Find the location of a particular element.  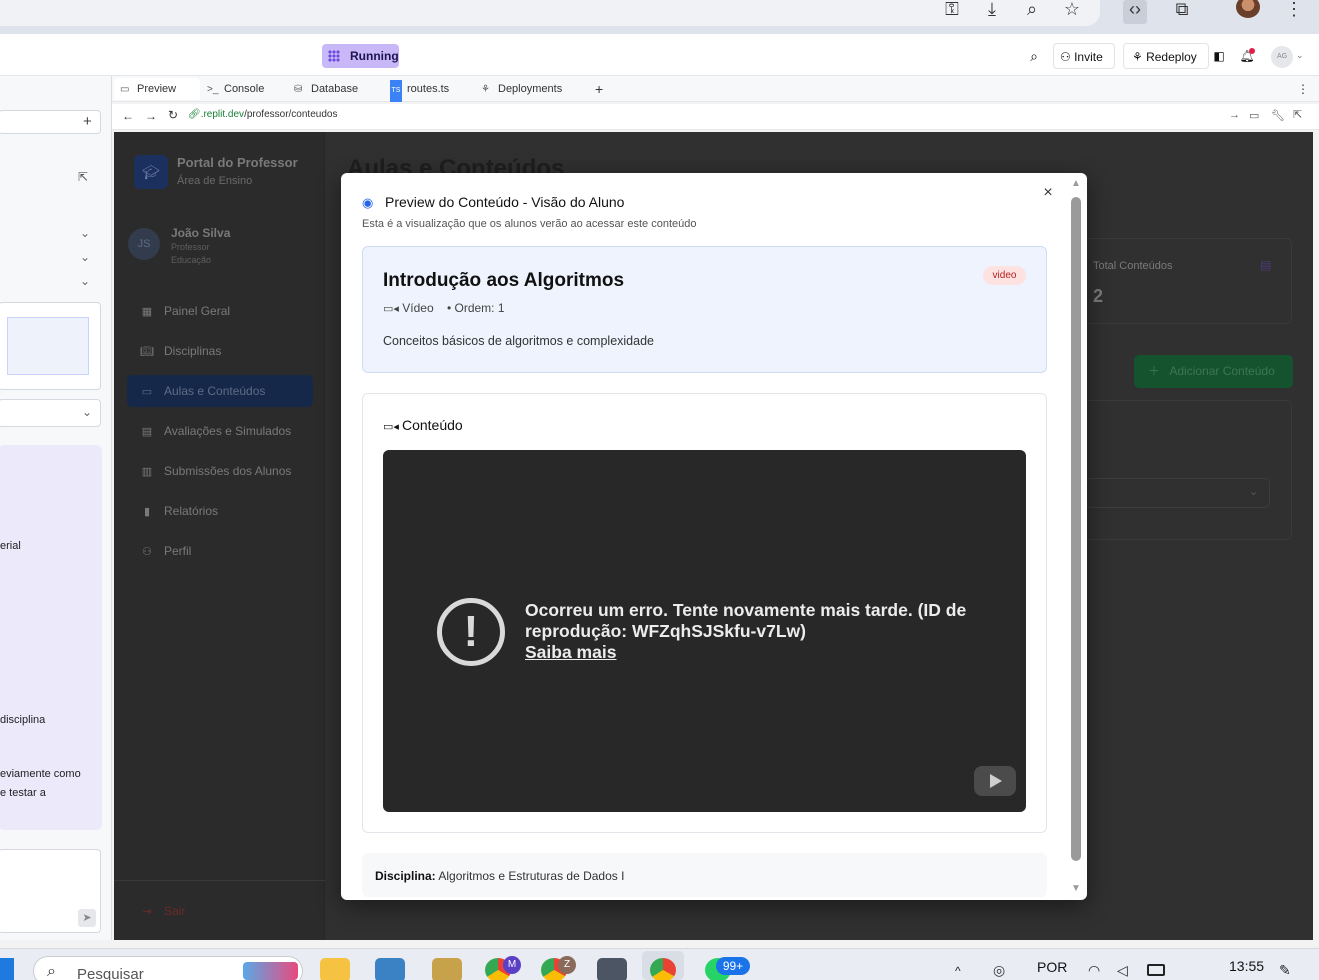

send-icon: ➤ is located at coordinates (87, 918).